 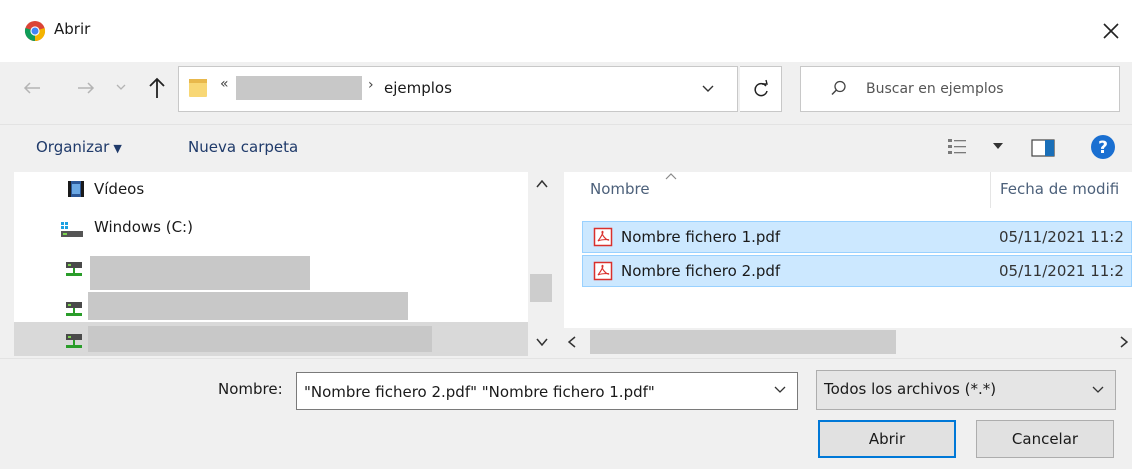 I want to click on cancel-button: Cancelar, so click(x=1045, y=439).